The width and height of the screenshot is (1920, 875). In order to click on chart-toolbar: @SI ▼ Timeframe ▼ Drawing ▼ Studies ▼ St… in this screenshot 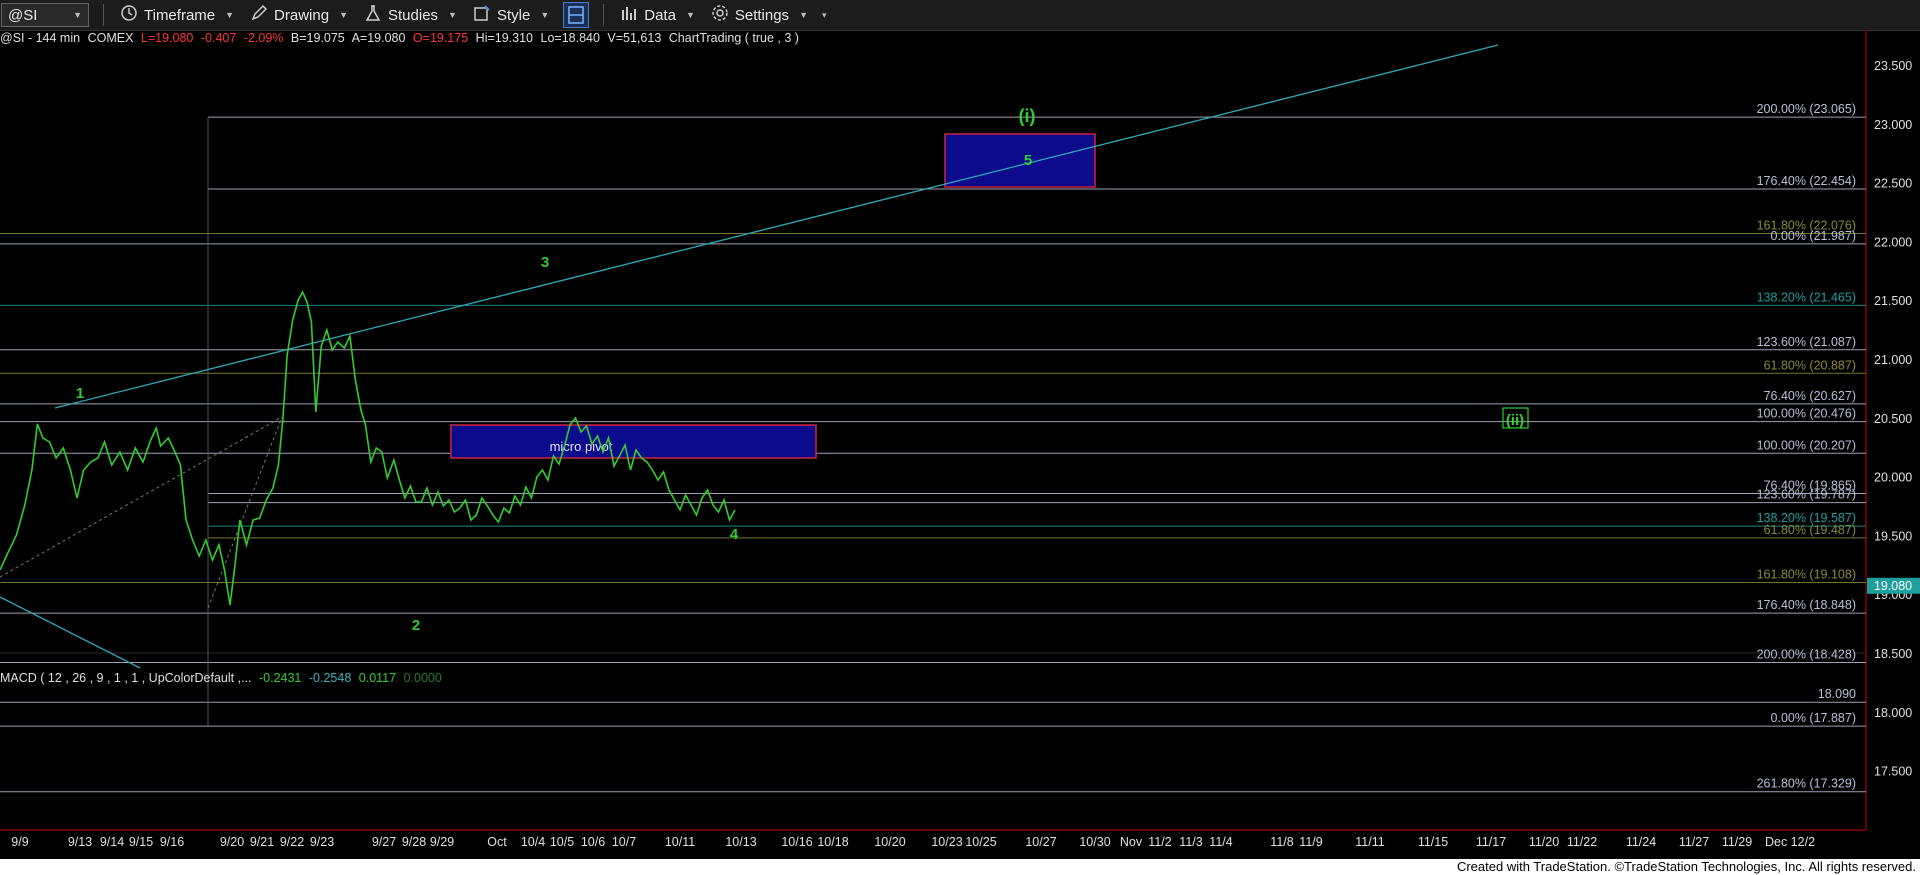, I will do `click(960, 15)`.